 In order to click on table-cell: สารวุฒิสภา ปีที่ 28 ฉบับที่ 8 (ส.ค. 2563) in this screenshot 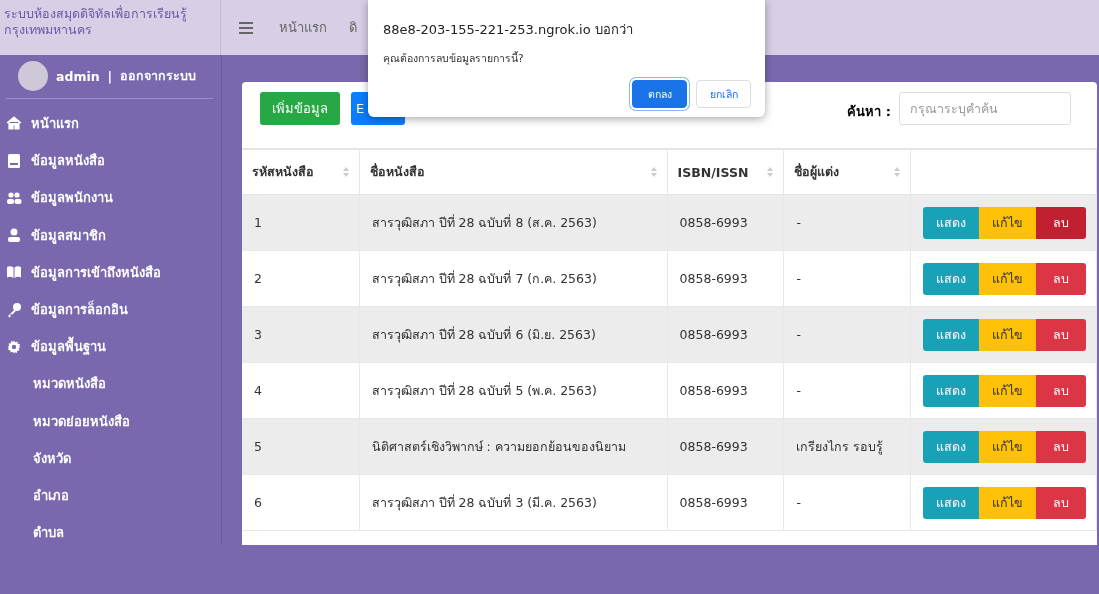, I will do `click(513, 222)`.